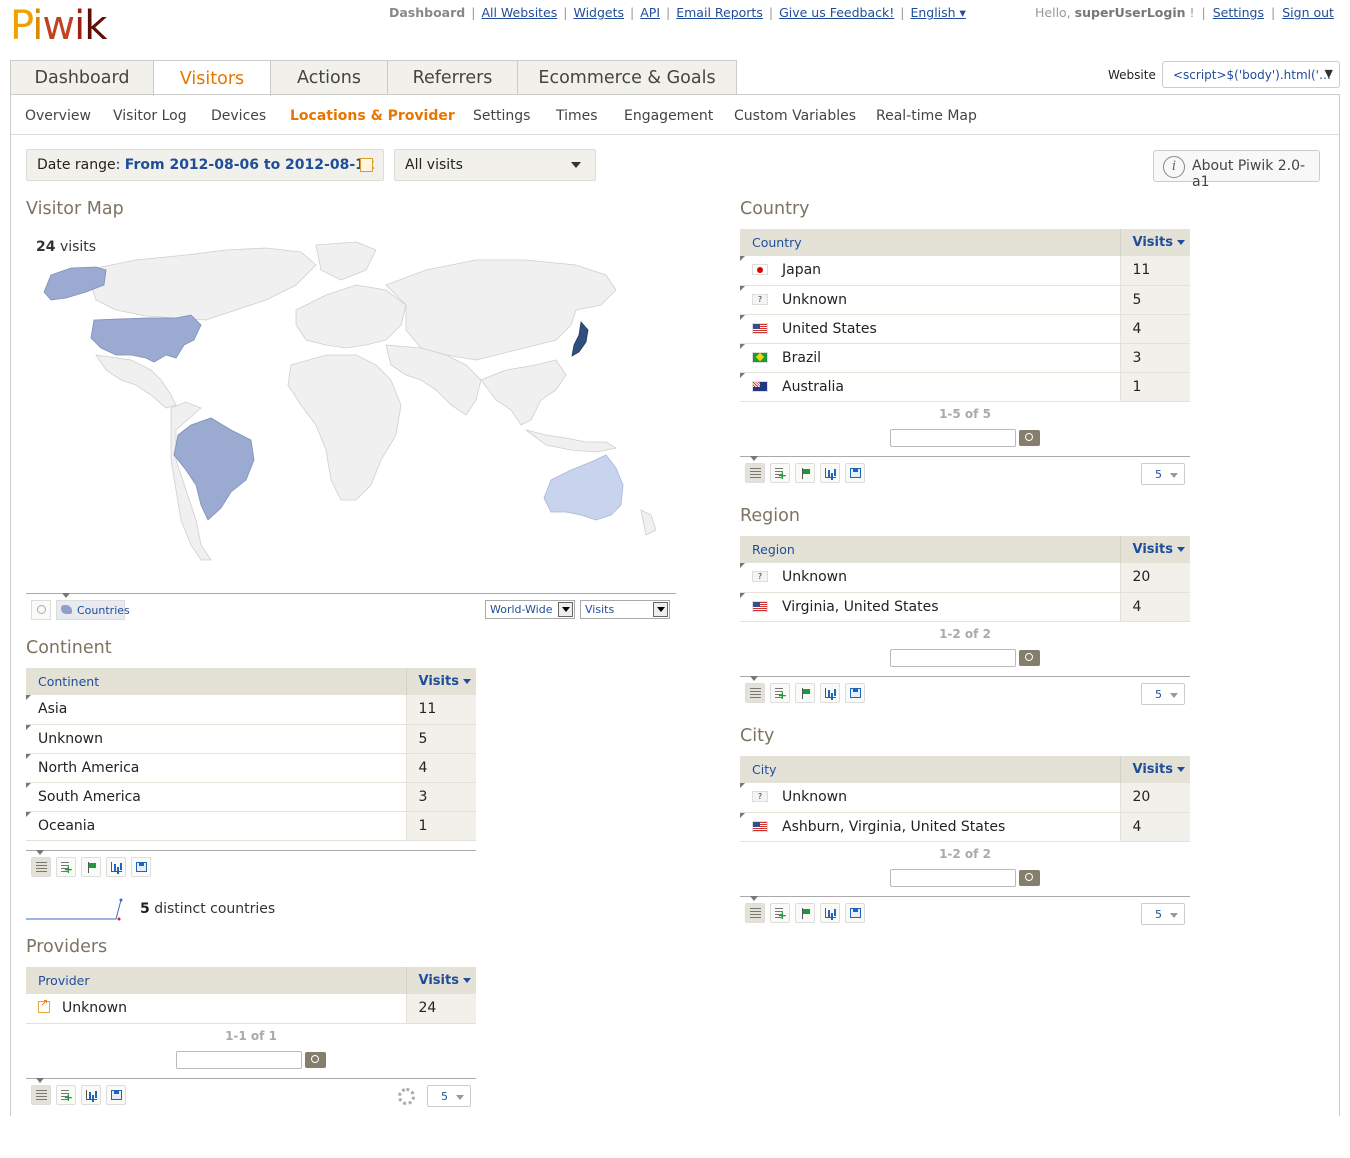  I want to click on map-region-select: World-Wide, so click(530, 609).